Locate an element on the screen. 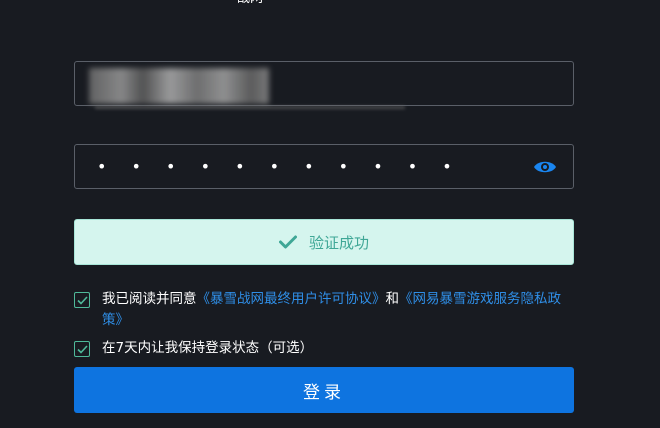  check-icon is located at coordinates (287, 242).